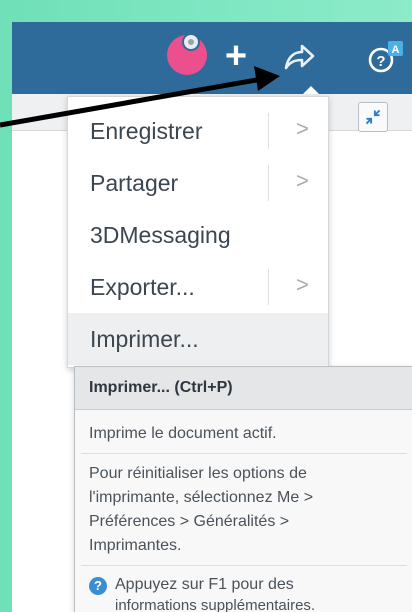  What do you see at coordinates (198, 183) in the screenshot?
I see `menu-item-partager: Partager >` at bounding box center [198, 183].